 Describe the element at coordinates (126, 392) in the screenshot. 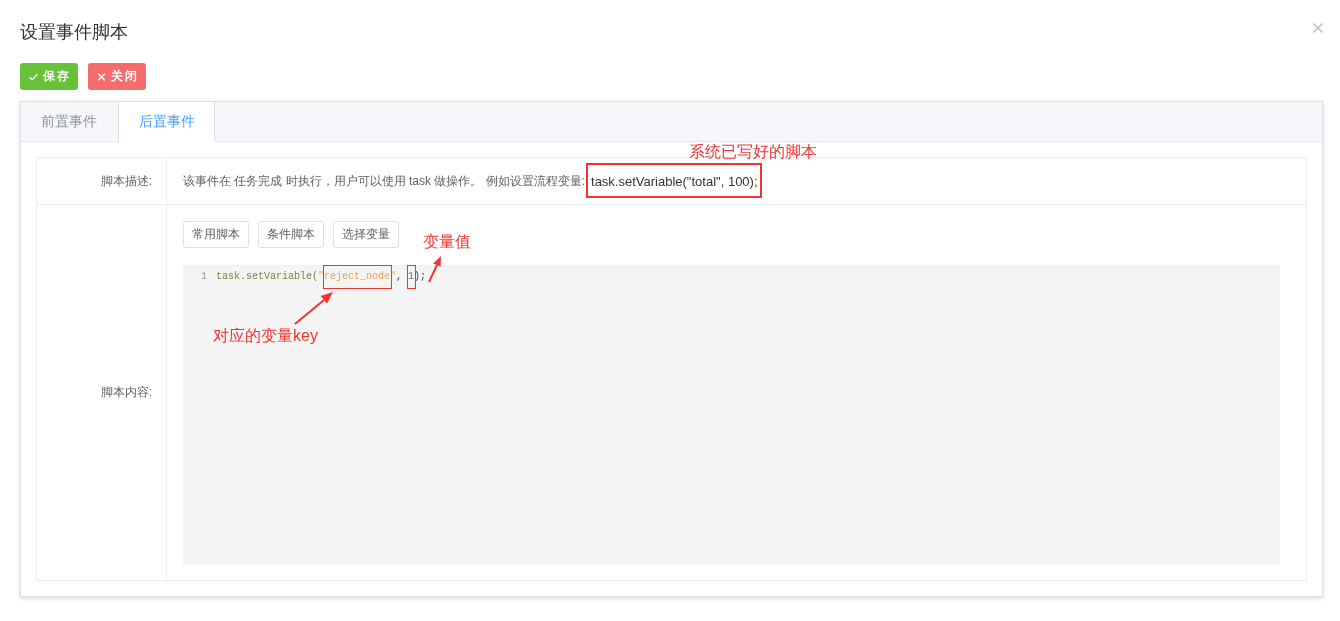

I see `field-label: 脚本内容:` at that location.